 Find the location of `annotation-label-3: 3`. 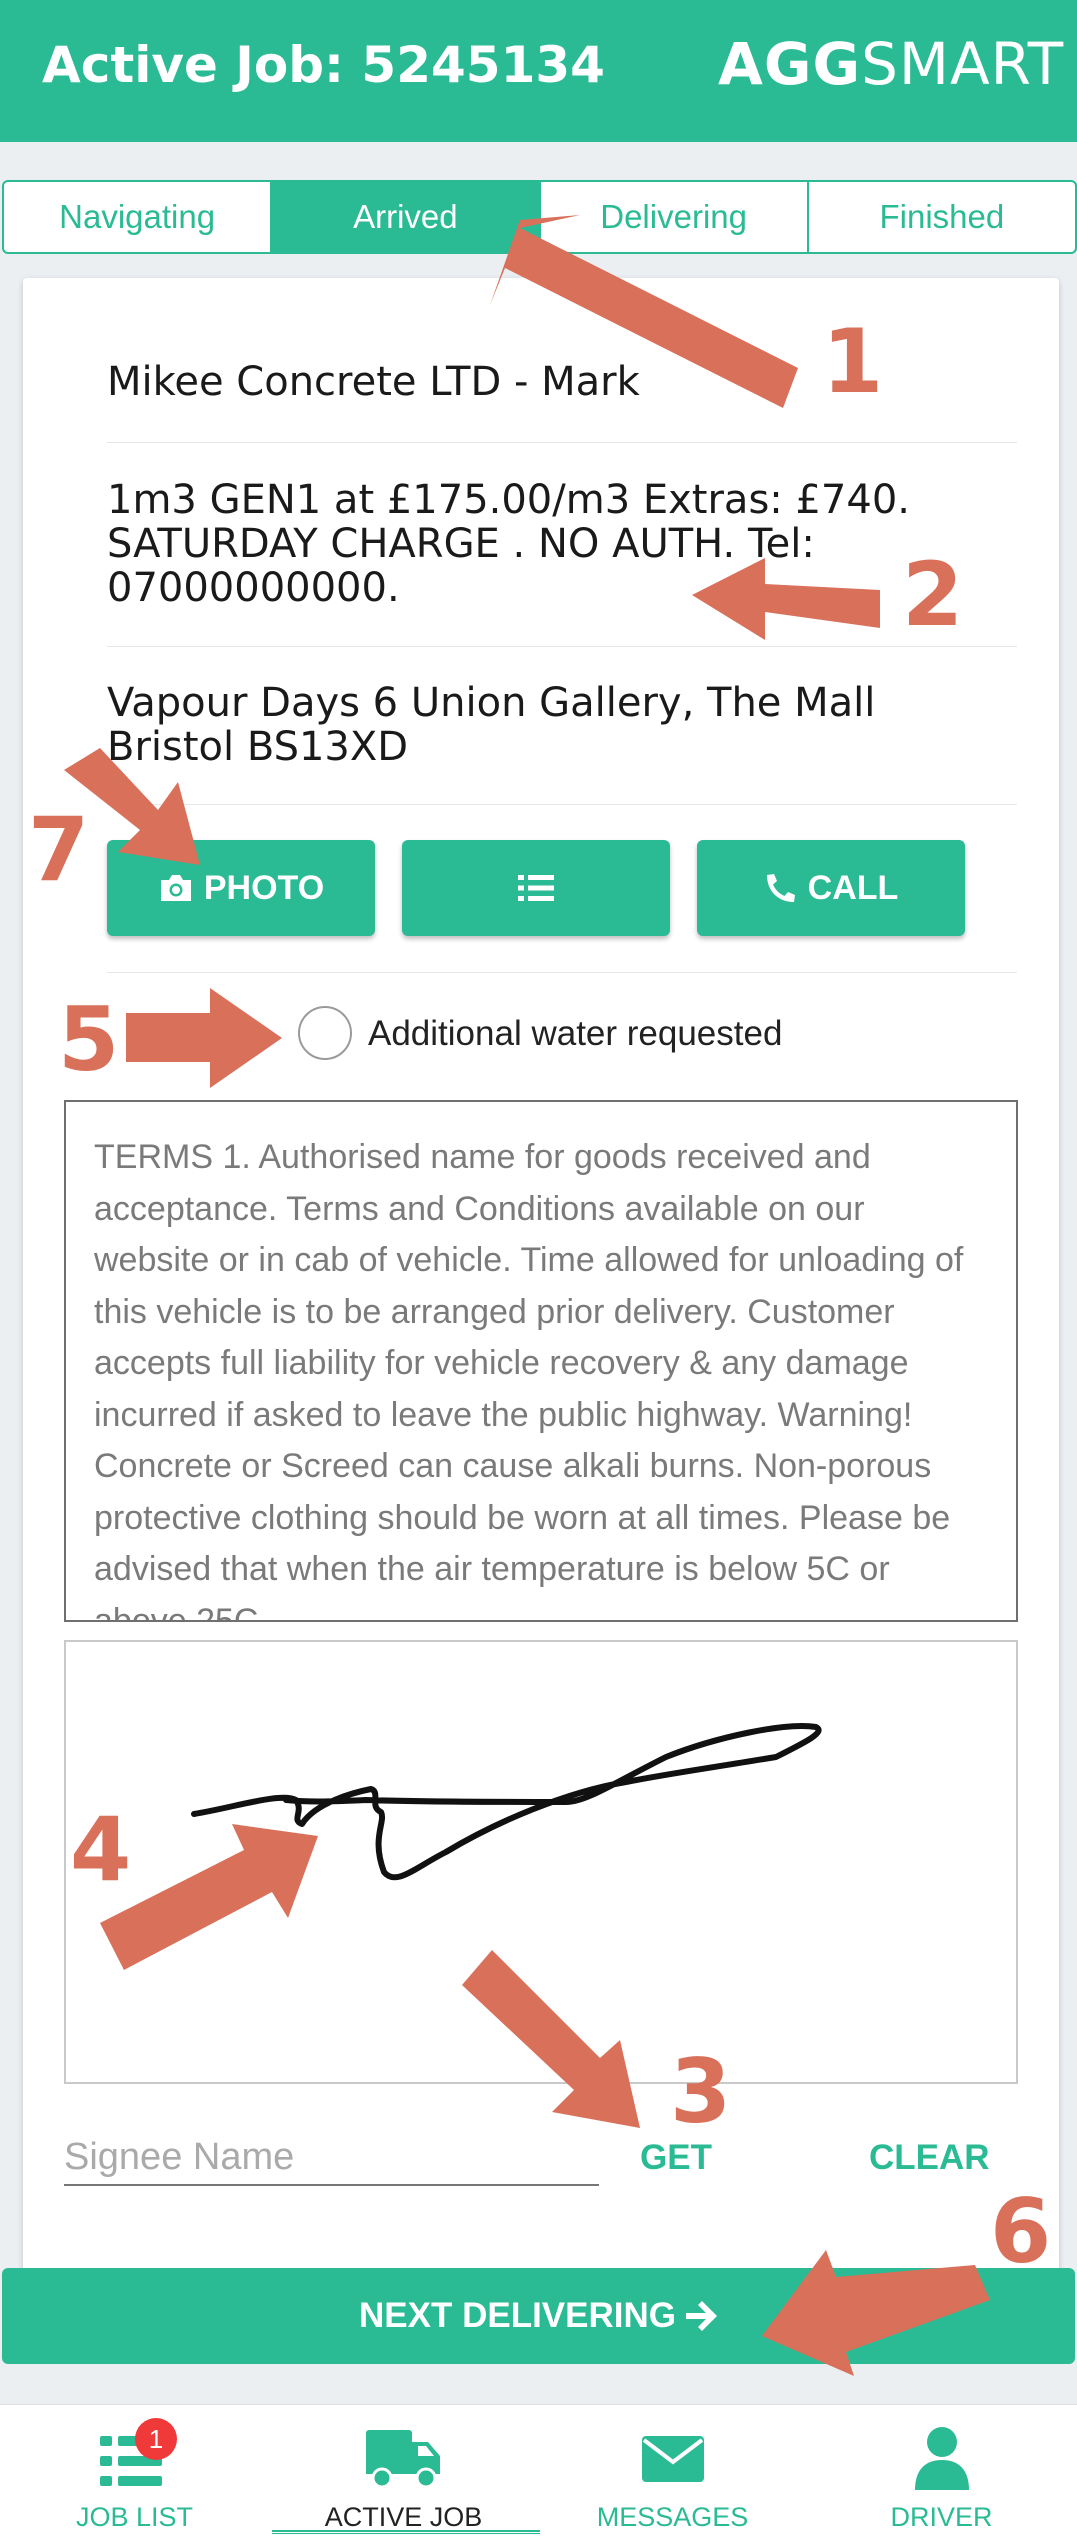

annotation-label-3: 3 is located at coordinates (700, 2091).